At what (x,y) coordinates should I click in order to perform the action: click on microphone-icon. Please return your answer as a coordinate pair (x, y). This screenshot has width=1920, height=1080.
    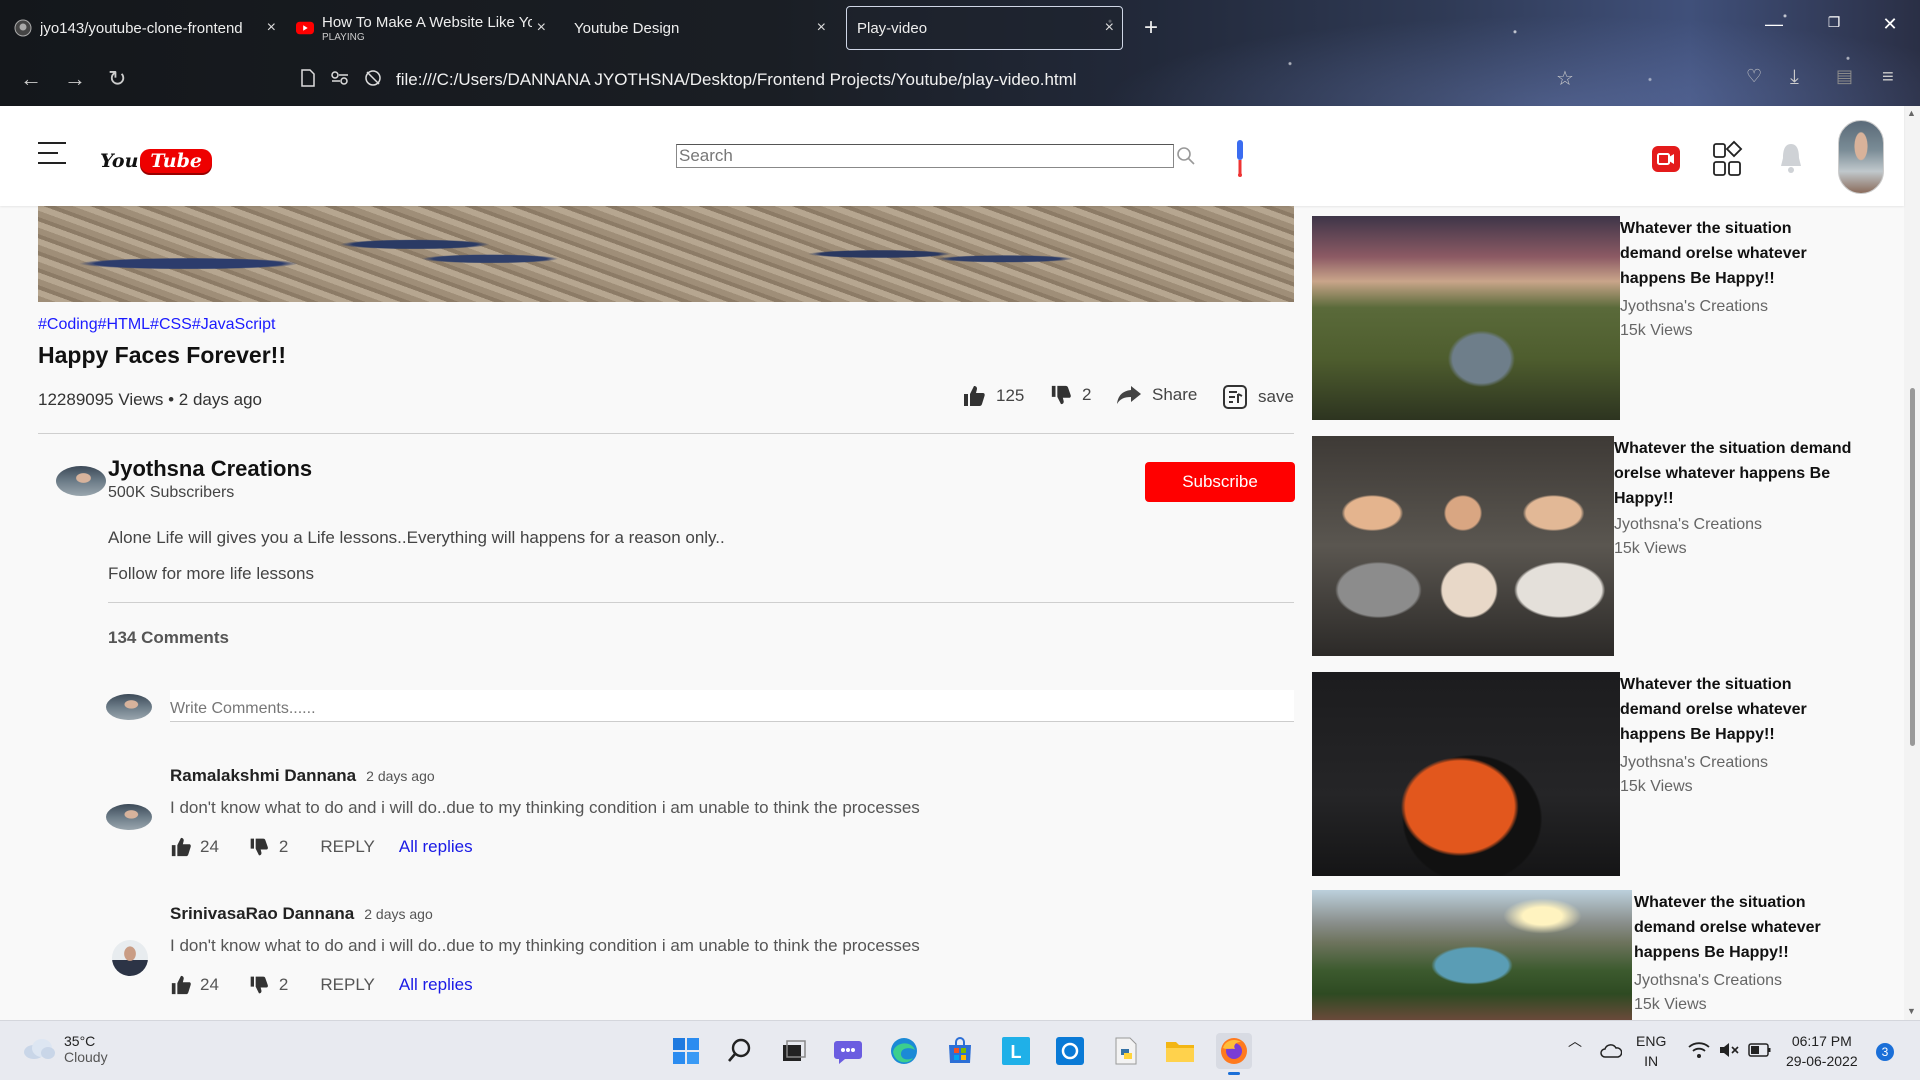
    Looking at the image, I should click on (1240, 158).